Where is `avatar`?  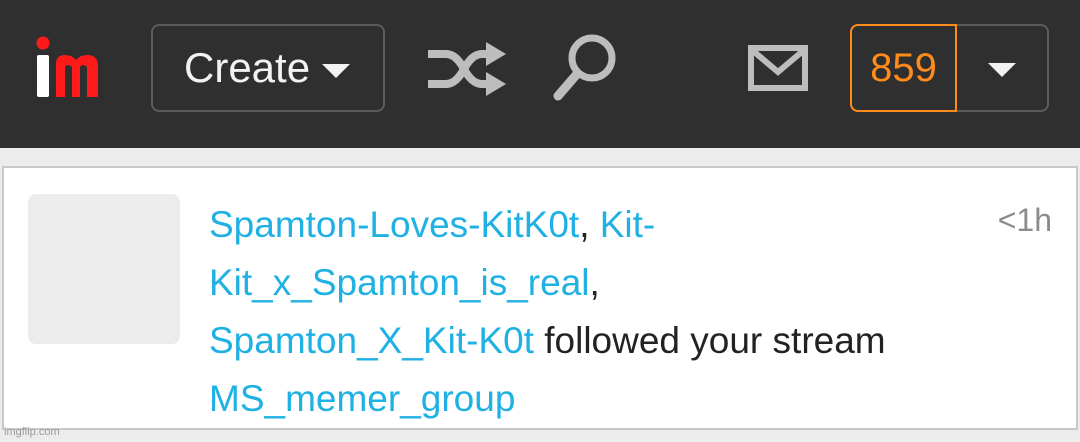
avatar is located at coordinates (104, 269).